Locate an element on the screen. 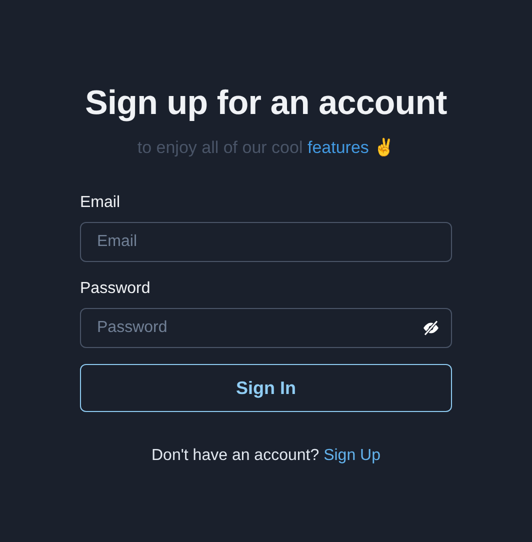  email-field: Email is located at coordinates (266, 242).